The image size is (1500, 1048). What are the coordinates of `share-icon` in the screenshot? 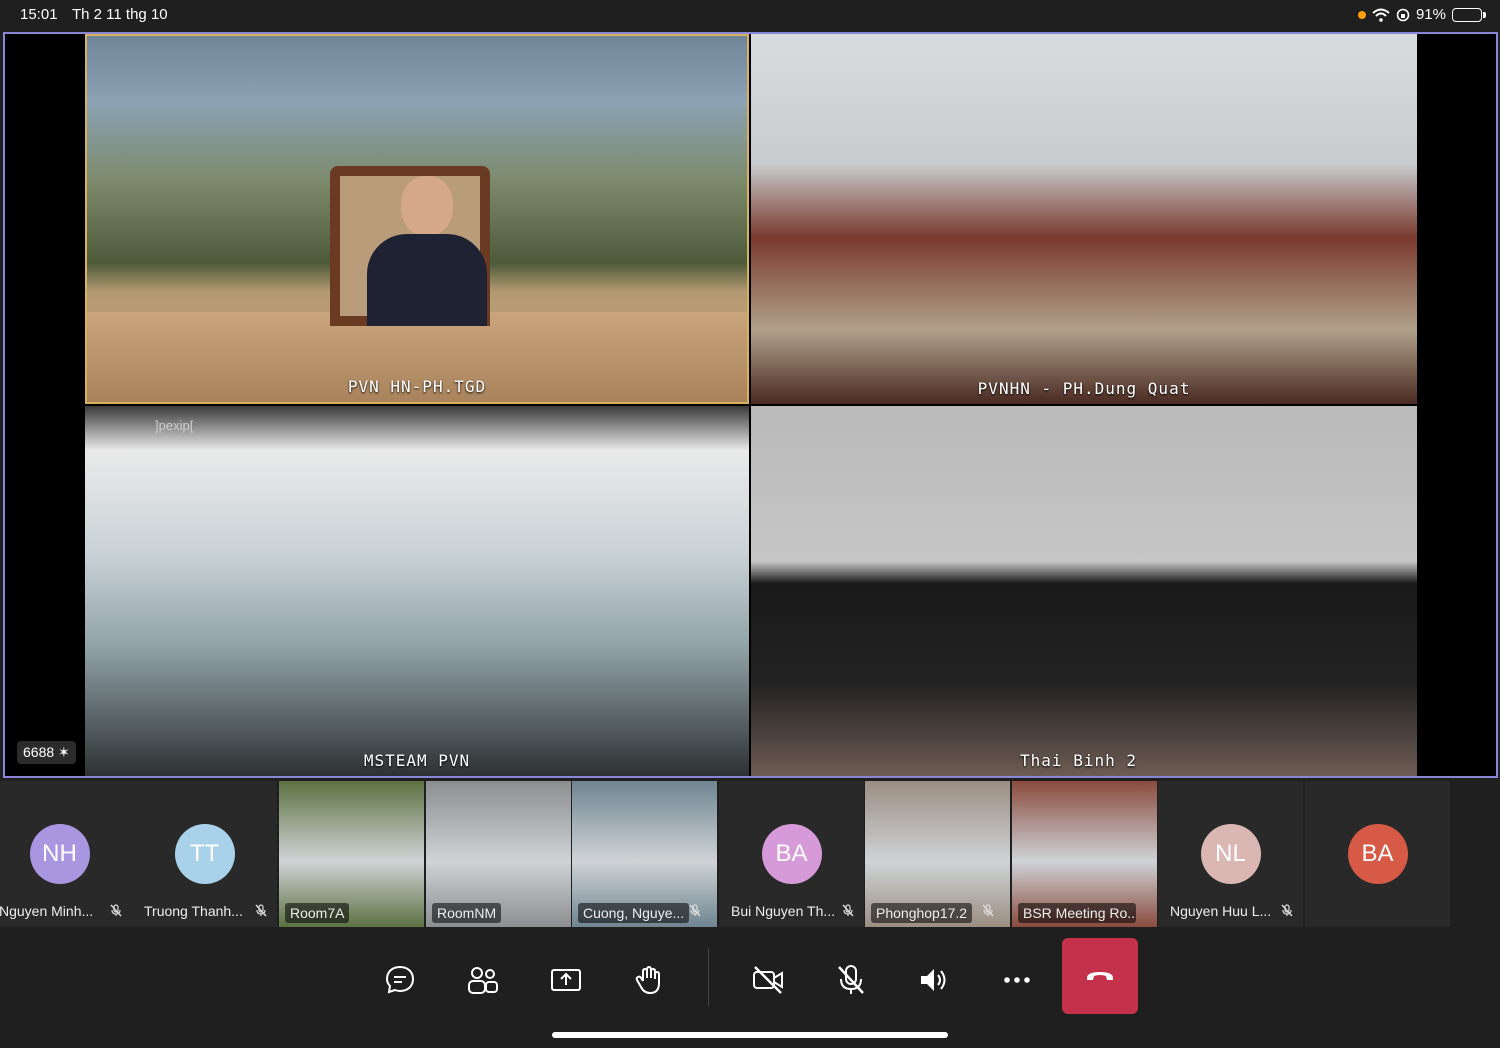 It's located at (566, 980).